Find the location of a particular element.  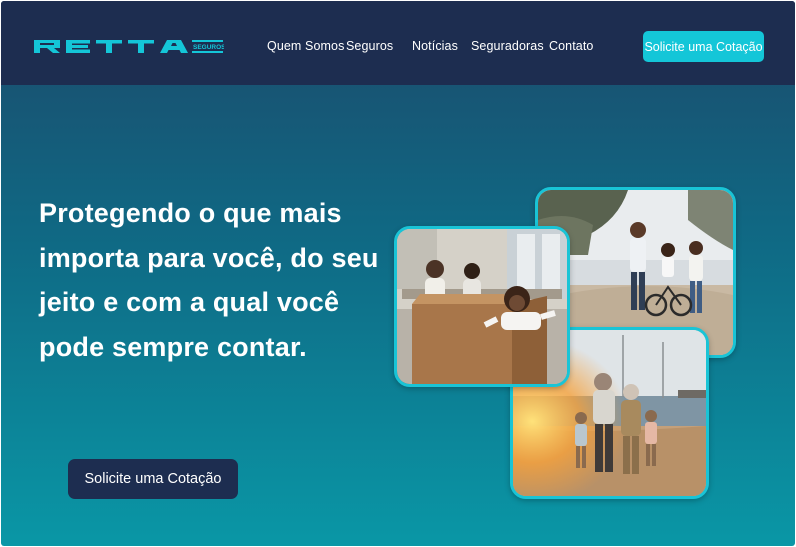

family-moving-photo is located at coordinates (482, 306).